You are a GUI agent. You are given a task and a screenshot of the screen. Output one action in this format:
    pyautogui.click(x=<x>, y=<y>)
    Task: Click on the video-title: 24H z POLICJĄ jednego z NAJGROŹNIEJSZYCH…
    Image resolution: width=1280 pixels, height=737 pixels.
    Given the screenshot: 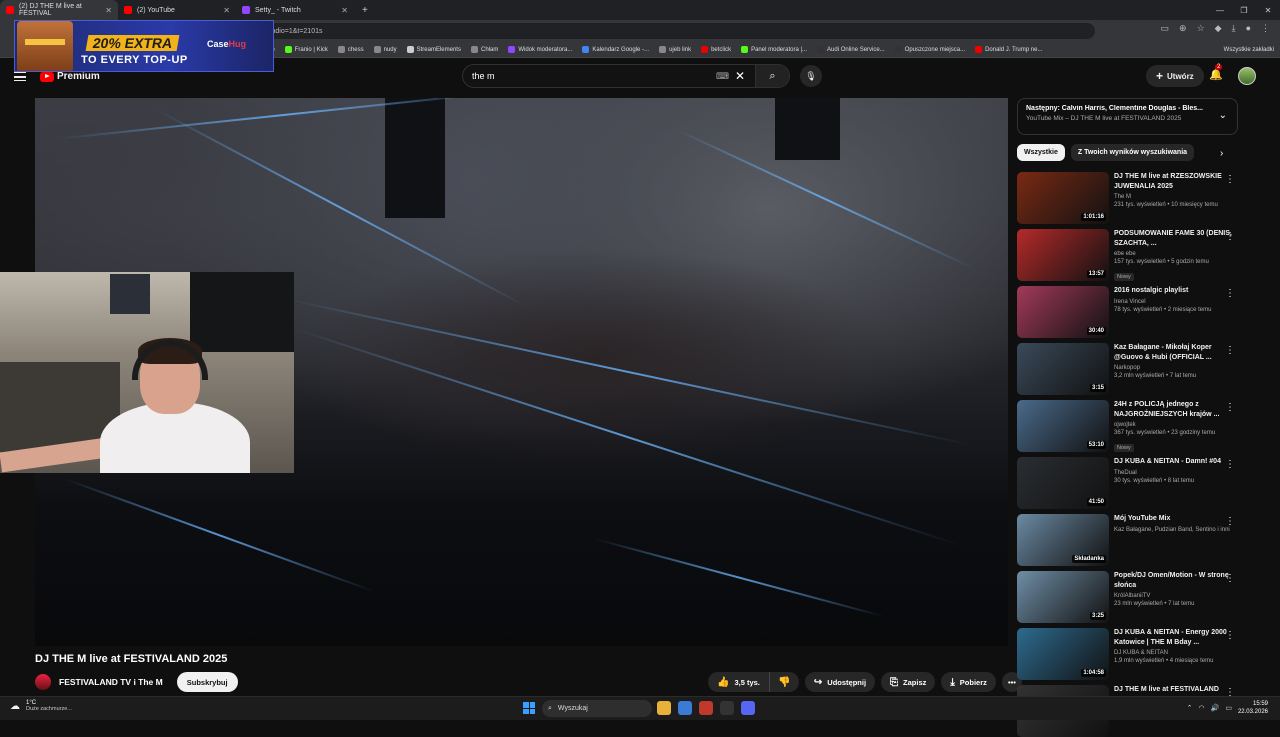 What is the action you would take?
    pyautogui.click(x=1174, y=409)
    